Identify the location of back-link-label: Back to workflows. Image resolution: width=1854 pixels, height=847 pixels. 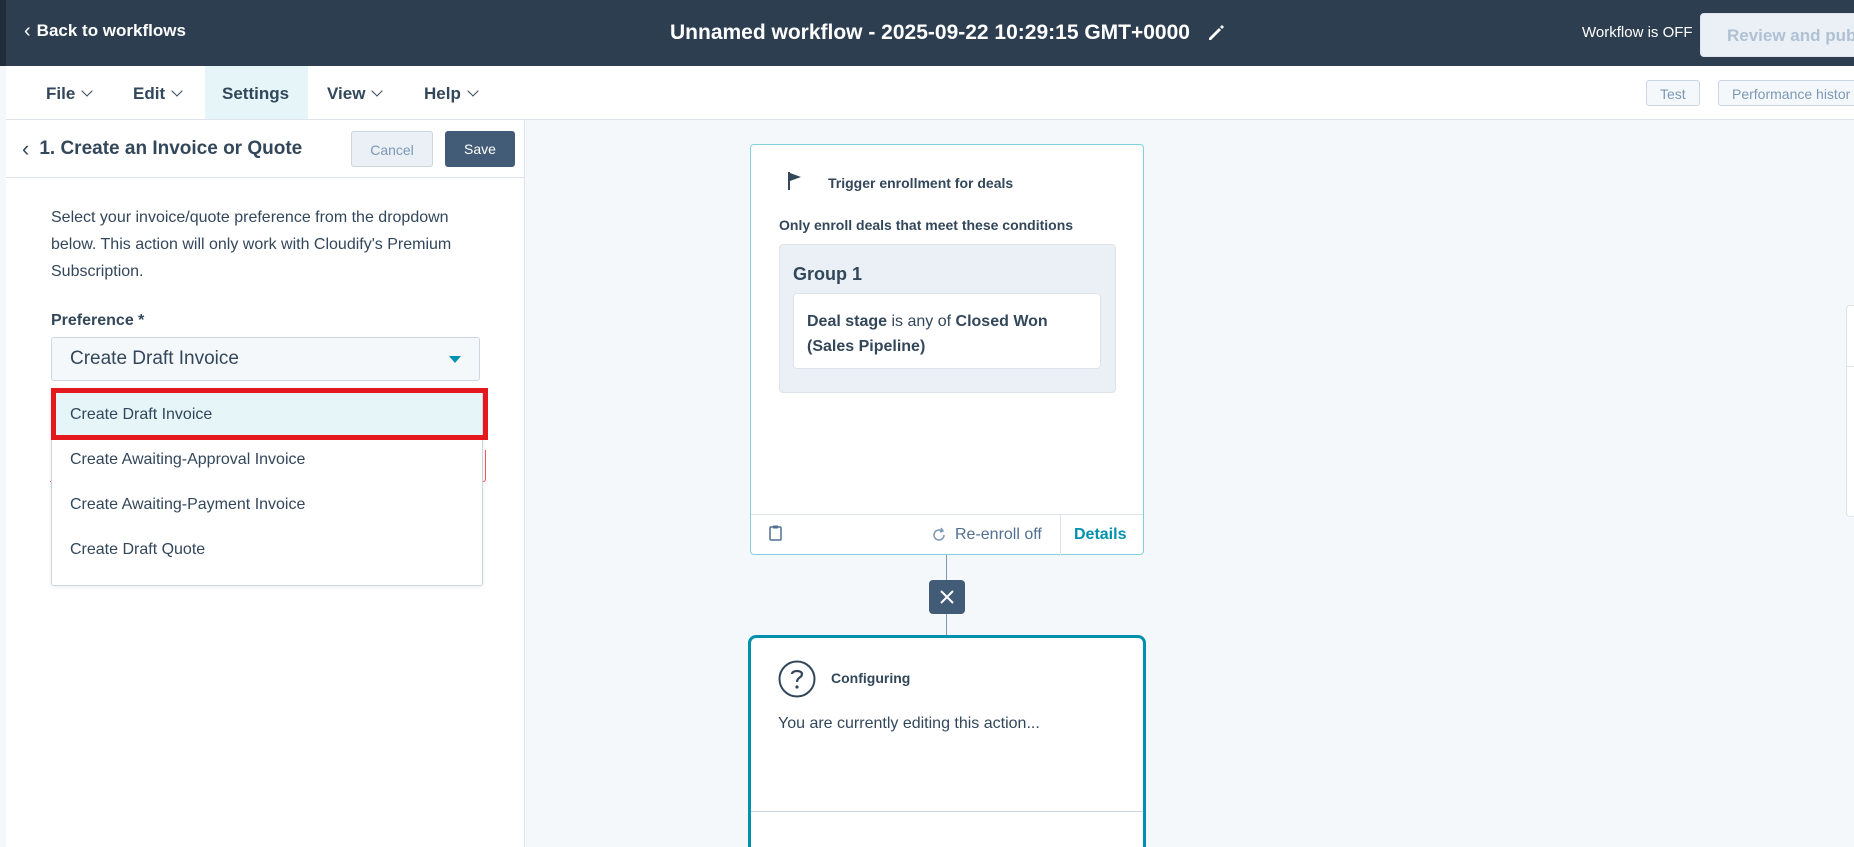
(111, 30).